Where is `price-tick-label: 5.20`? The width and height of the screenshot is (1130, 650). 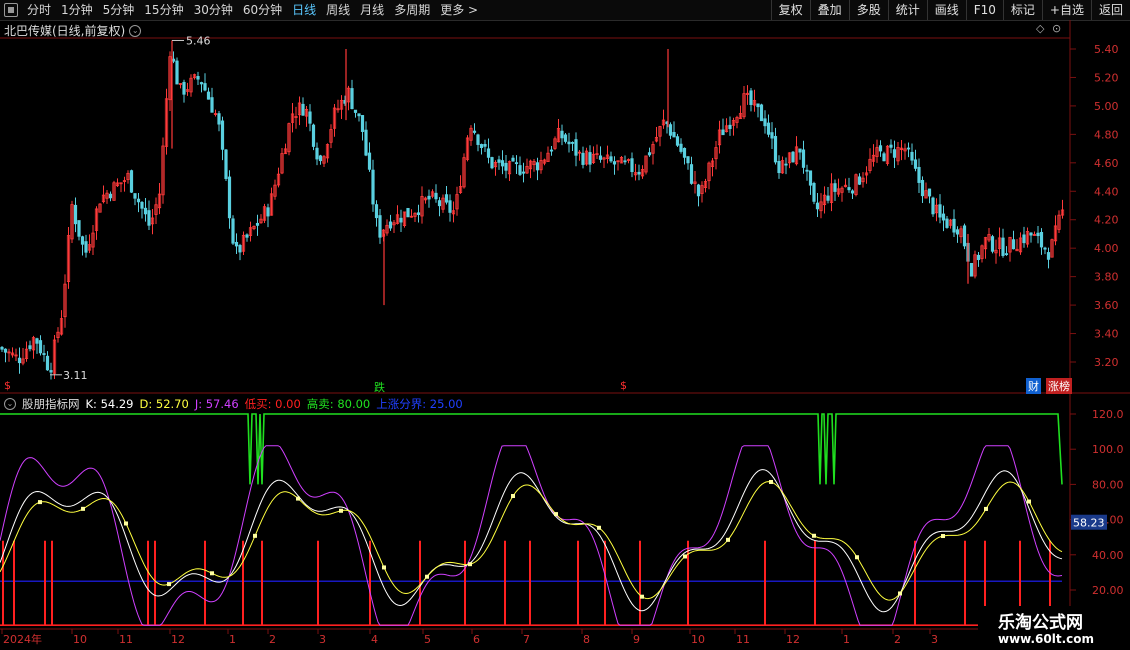 price-tick-label: 5.20 is located at coordinates (1106, 77).